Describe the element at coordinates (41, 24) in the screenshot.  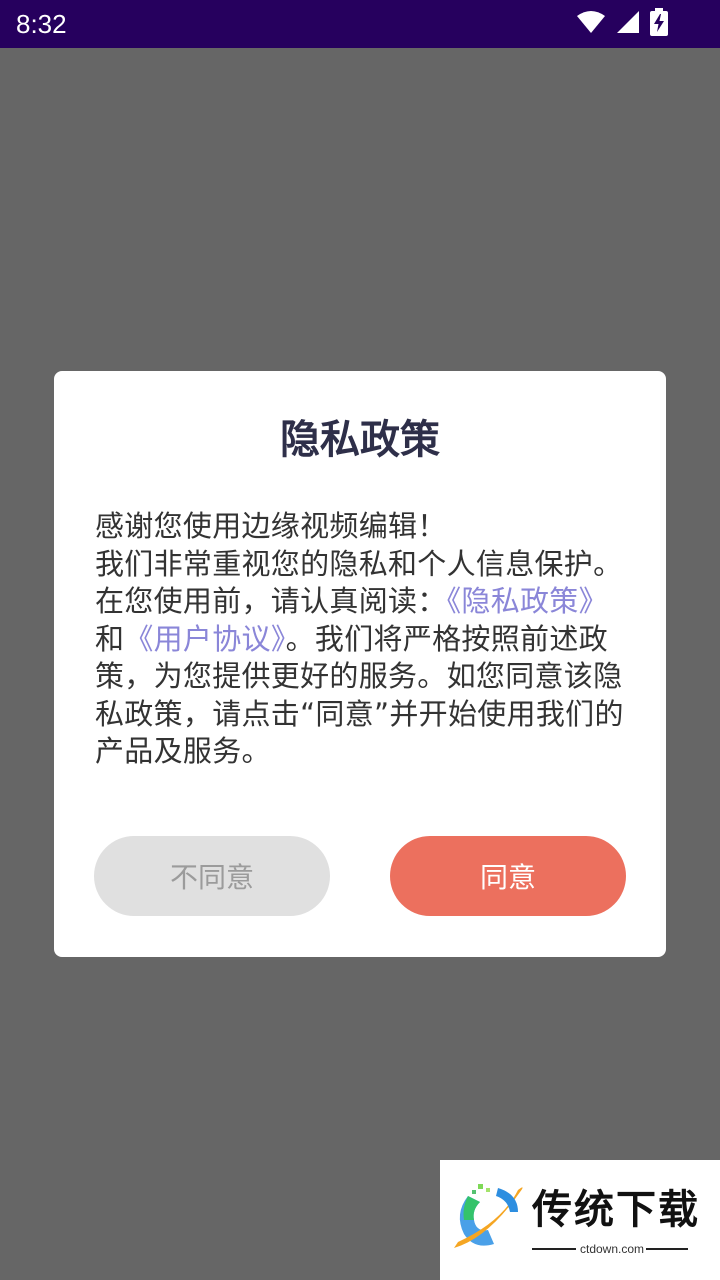
I see `status-time: 8:32` at that location.